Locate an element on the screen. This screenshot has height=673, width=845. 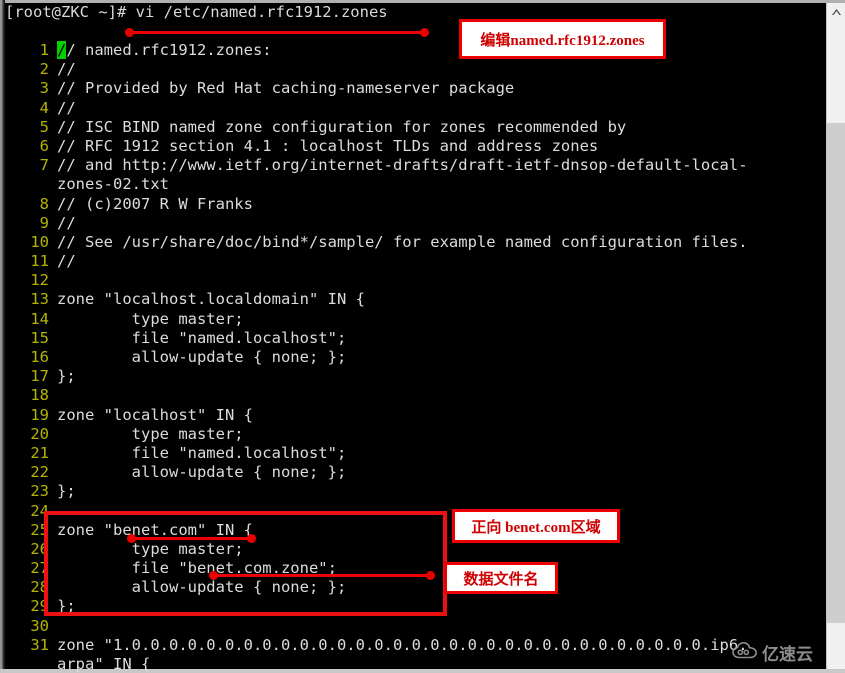
editor-line: 22 allow-update { none; }; is located at coordinates (416, 472).